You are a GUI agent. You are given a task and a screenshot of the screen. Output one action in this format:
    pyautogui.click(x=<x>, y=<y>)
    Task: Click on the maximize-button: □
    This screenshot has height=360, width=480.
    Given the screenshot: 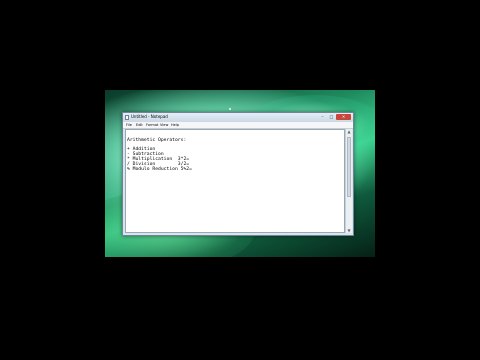 What is the action you would take?
    pyautogui.click(x=331, y=117)
    